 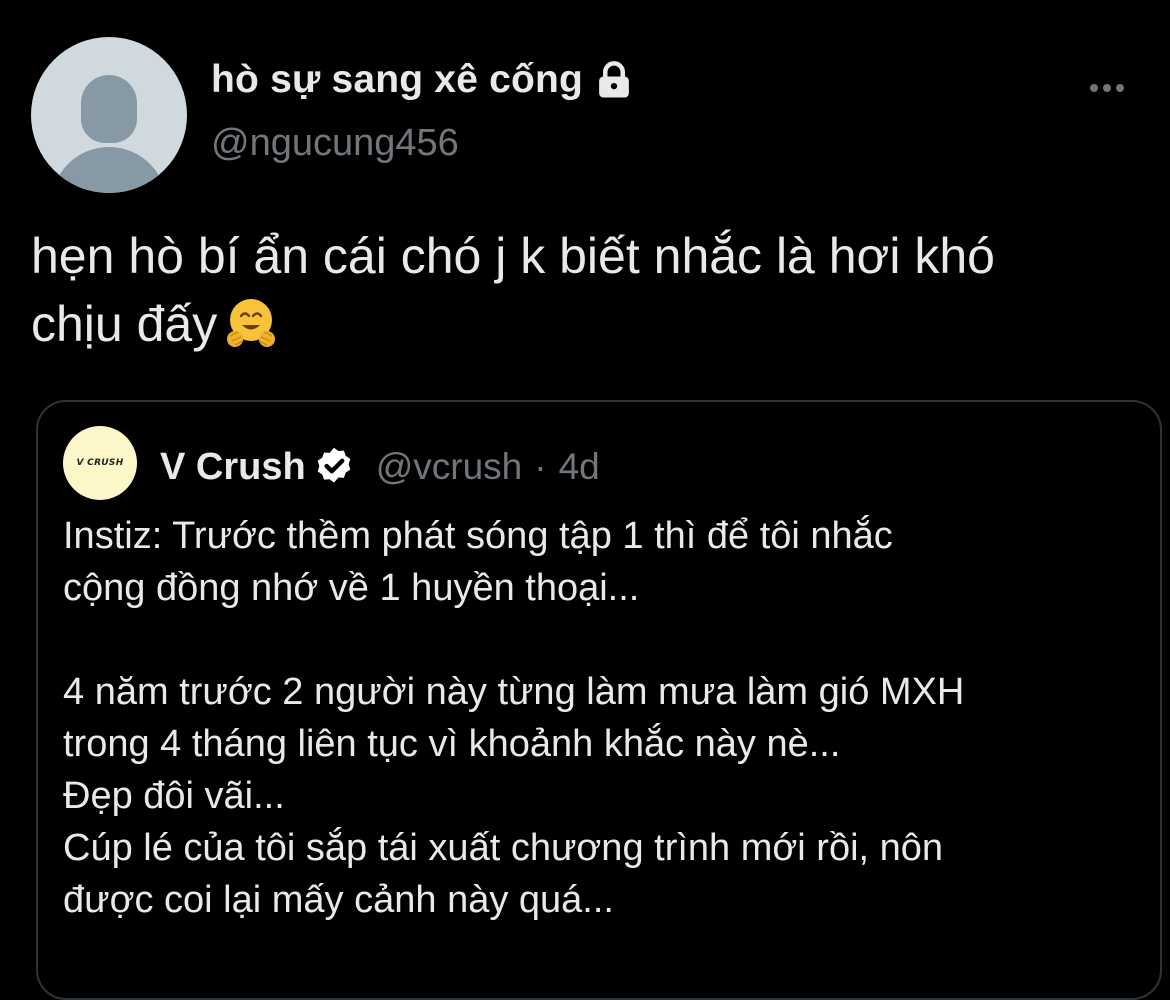 What do you see at coordinates (251, 323) in the screenshot?
I see `hugging-face-emoji-icon` at bounding box center [251, 323].